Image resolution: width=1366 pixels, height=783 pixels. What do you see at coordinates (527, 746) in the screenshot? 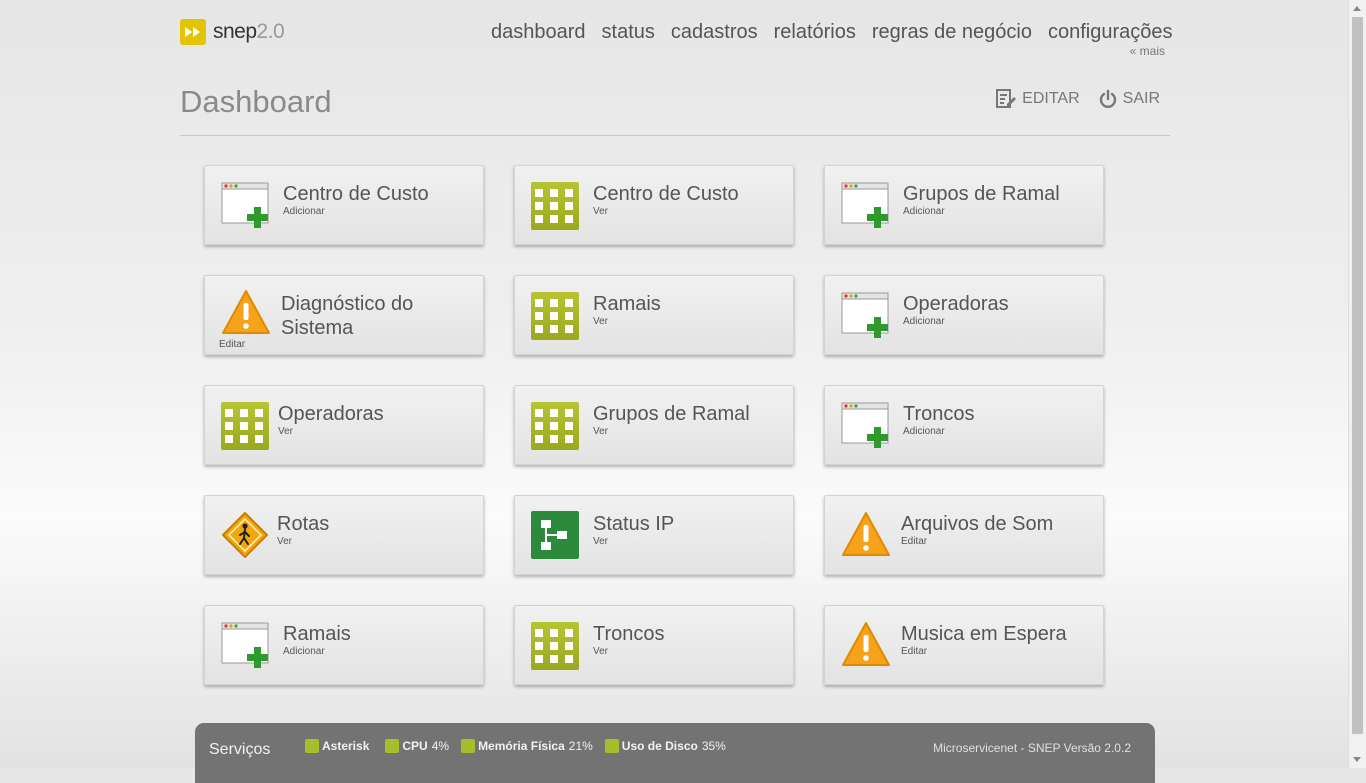
I see `service-memoria: Memória Física 21%` at bounding box center [527, 746].